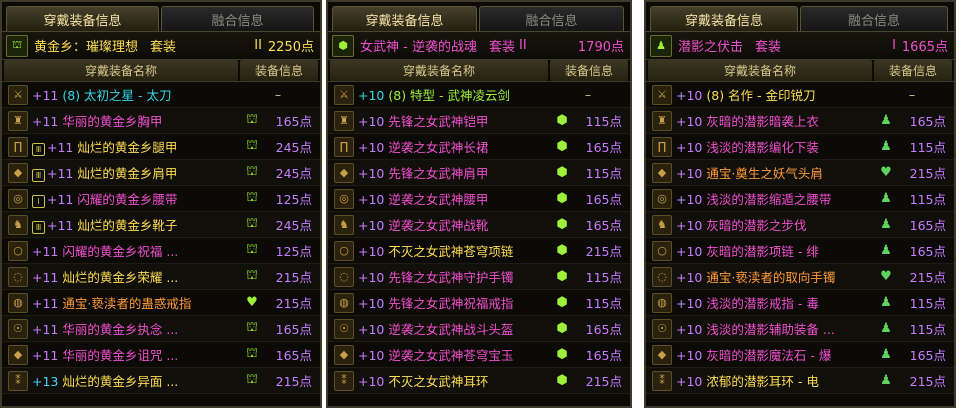  Describe the element at coordinates (800, 121) in the screenshot. I see `equipment-row: ♜ +10 灰暗的潜影暗袭上衣 ♟ 165点` at that location.